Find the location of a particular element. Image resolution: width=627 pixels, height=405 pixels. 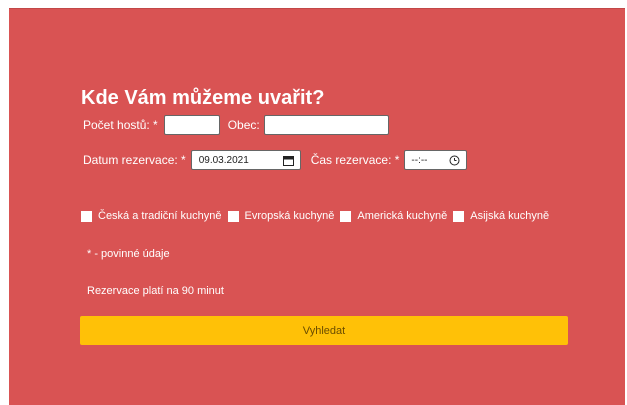

cuisine-option-czech: Česká a tradiční kuchyně is located at coordinates (151, 216).